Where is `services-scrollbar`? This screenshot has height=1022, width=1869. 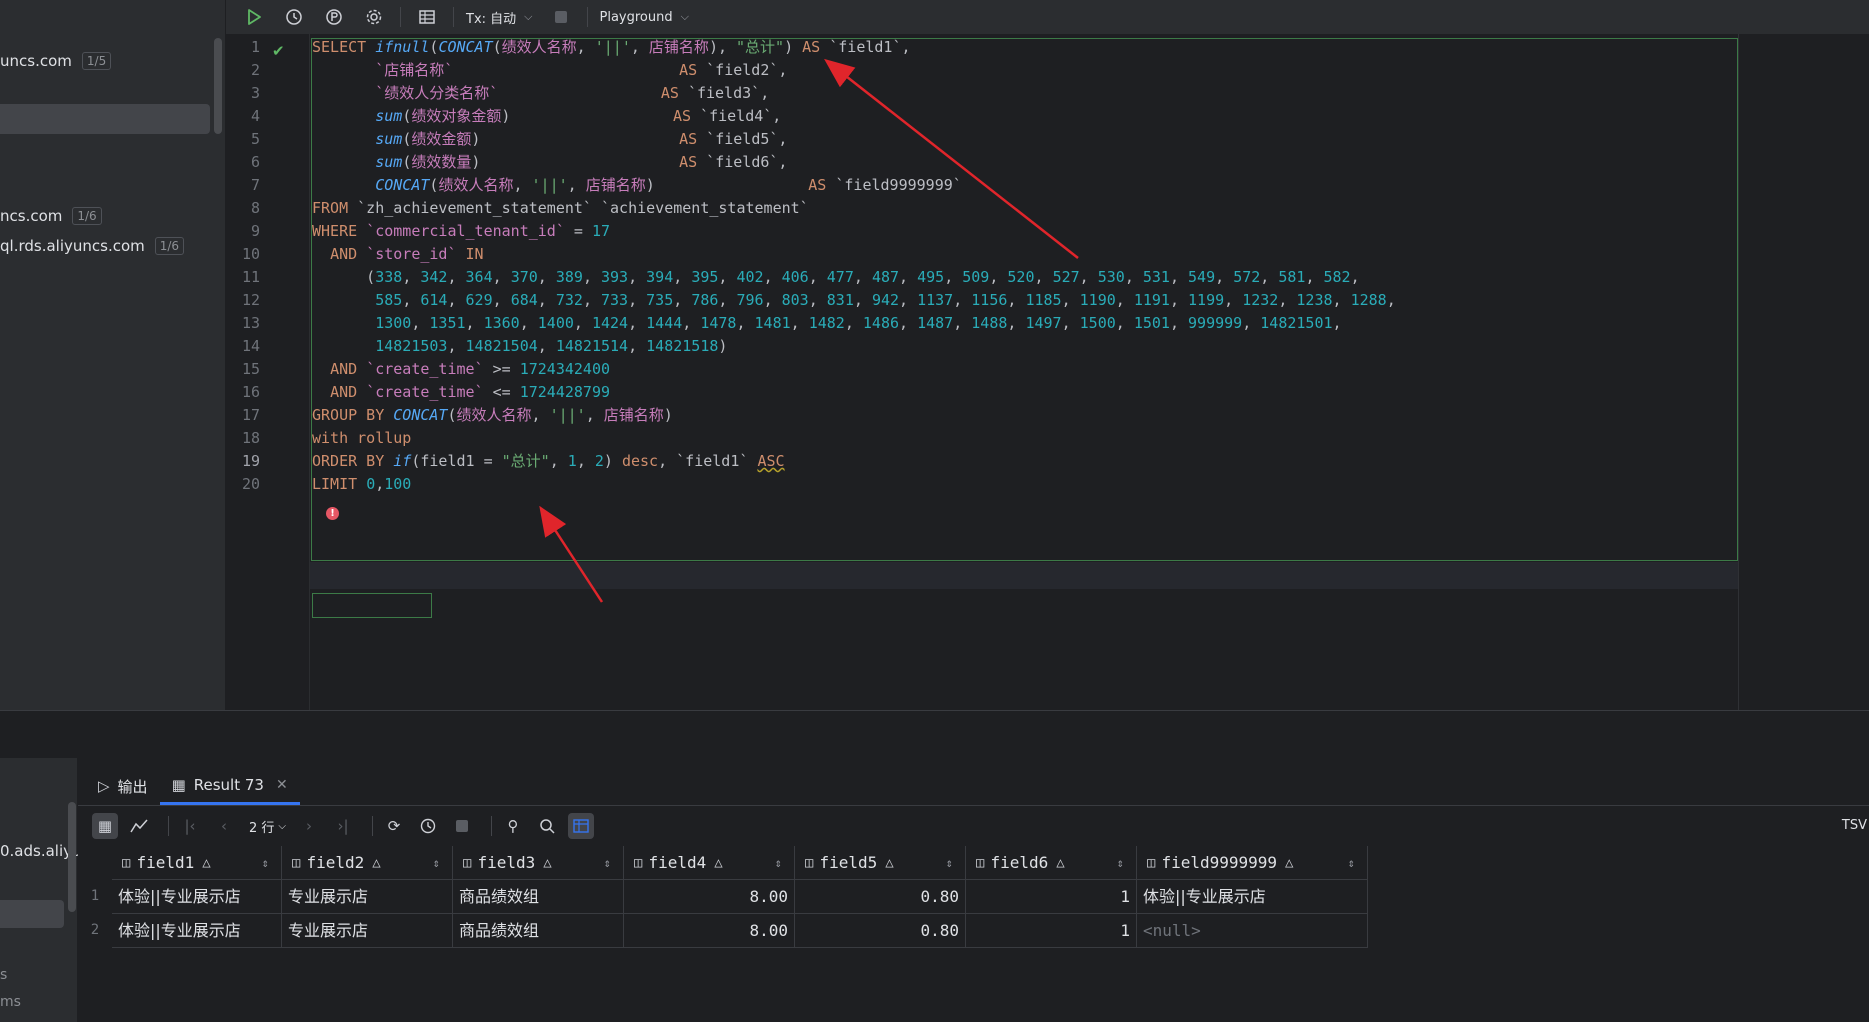 services-scrollbar is located at coordinates (72, 857).